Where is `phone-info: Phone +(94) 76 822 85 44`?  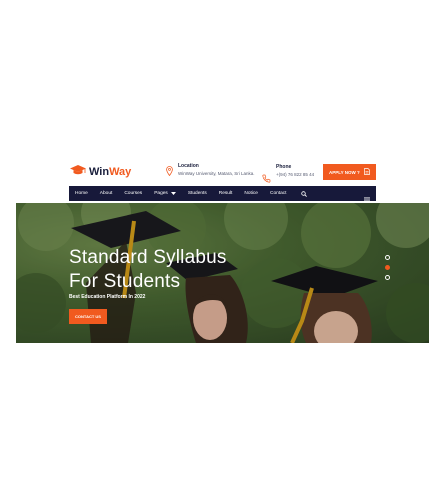
phone-info: Phone +(94) 76 822 85 44 is located at coordinates (288, 176).